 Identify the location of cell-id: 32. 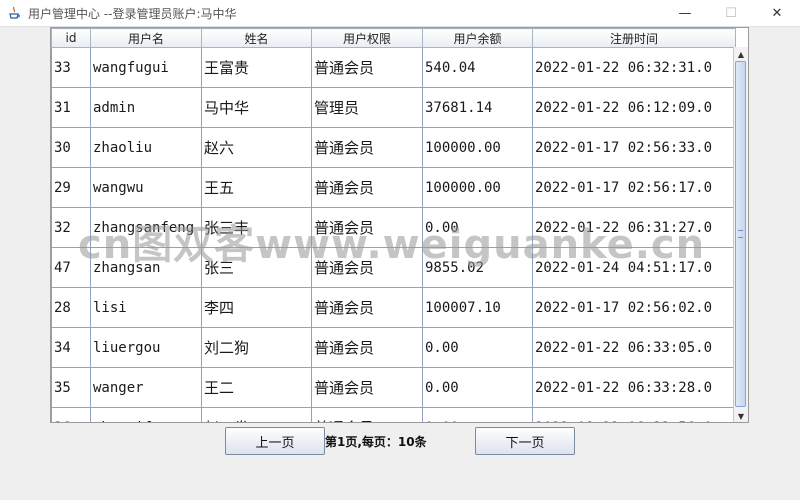
(71, 227).